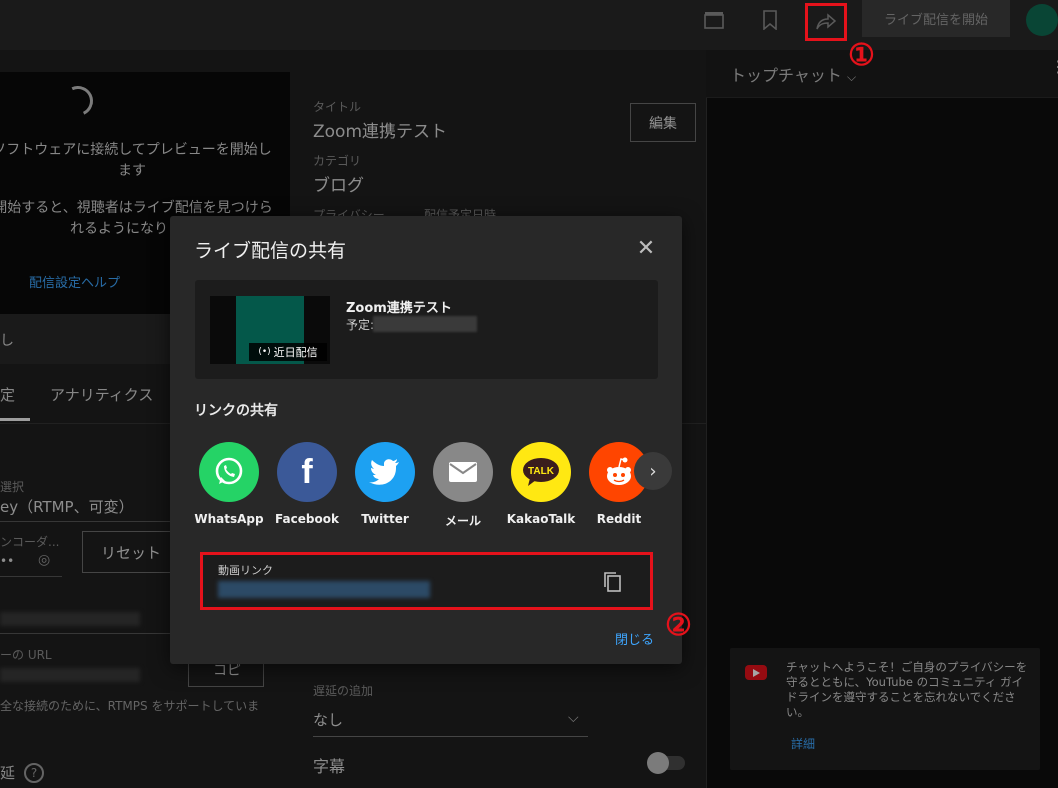 The width and height of the screenshot is (1058, 788). Describe the element at coordinates (614, 582) in the screenshot. I see `copy-icon` at that location.